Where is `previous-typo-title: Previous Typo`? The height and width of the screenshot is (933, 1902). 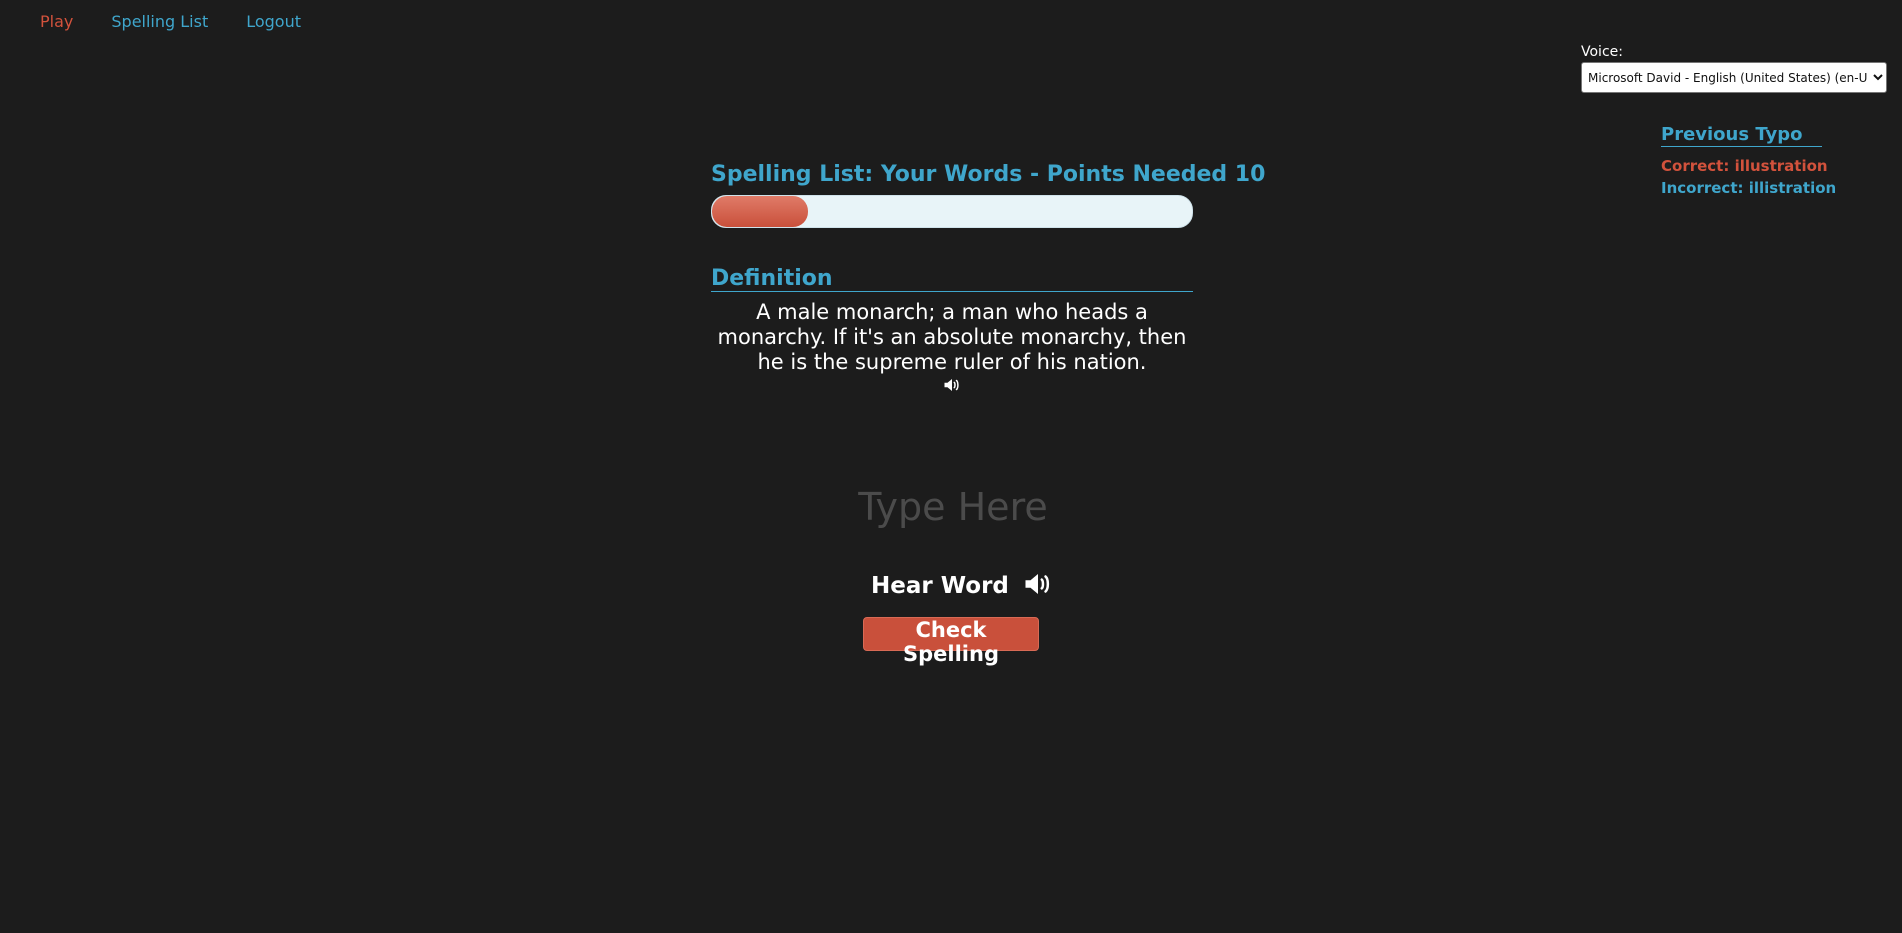
previous-typo-title: Previous Typo is located at coordinates (1742, 135).